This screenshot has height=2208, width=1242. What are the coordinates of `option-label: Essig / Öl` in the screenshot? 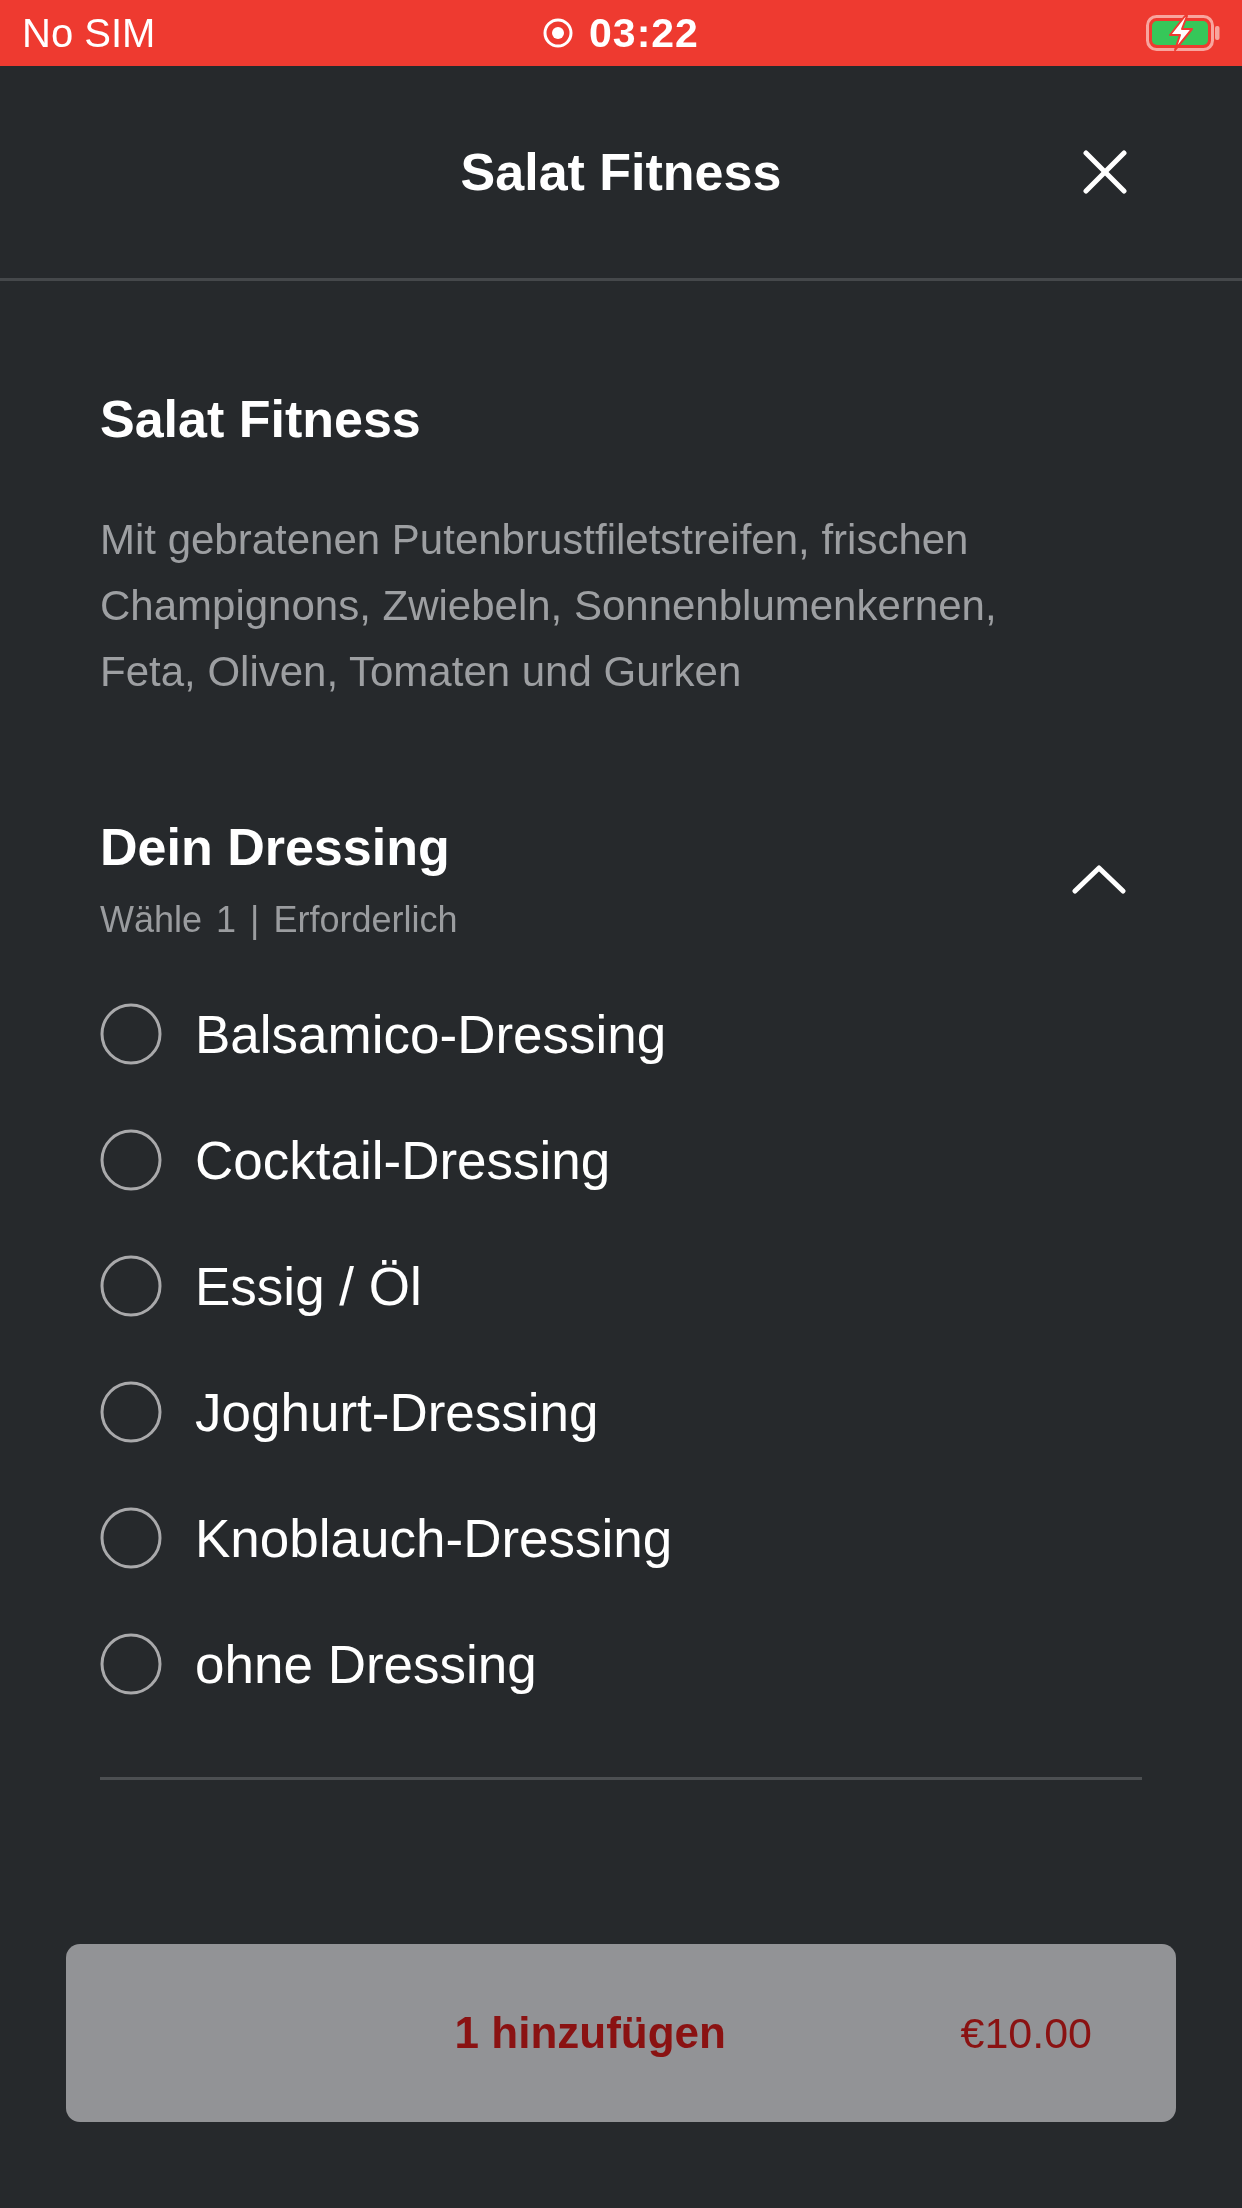 It's located at (308, 1286).